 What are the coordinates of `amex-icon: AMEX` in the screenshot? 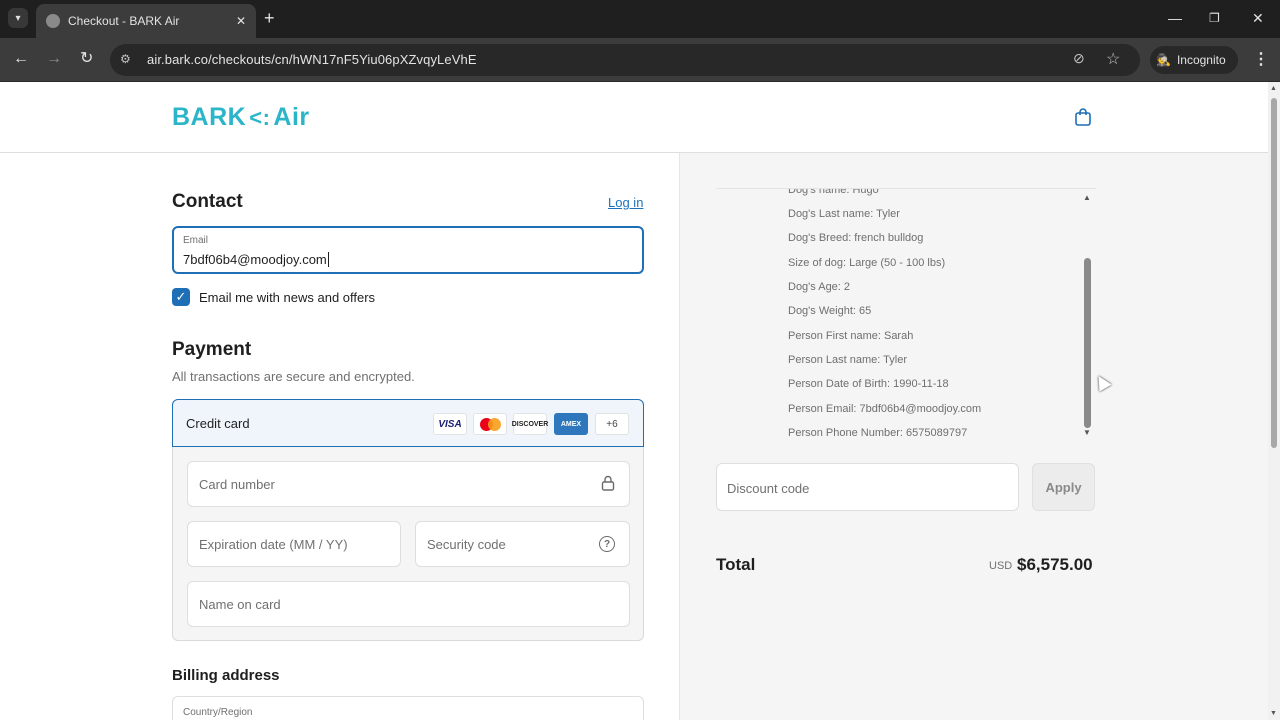 It's located at (571, 424).